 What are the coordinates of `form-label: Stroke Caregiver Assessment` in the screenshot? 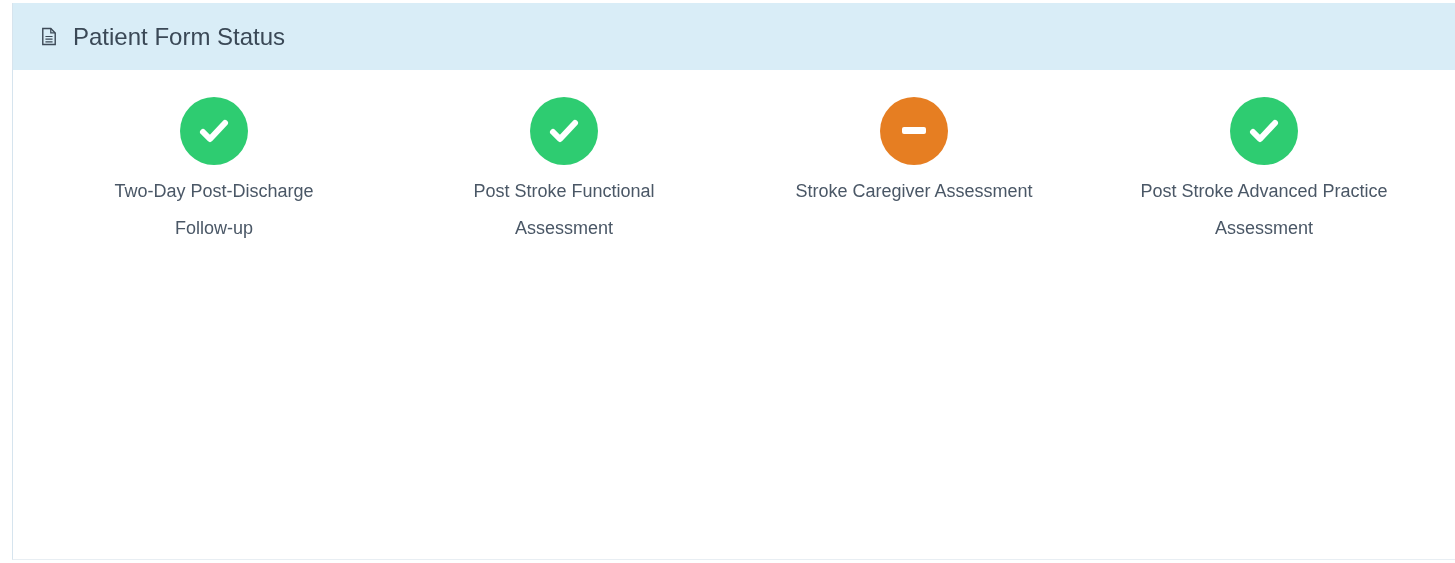 It's located at (914, 191).